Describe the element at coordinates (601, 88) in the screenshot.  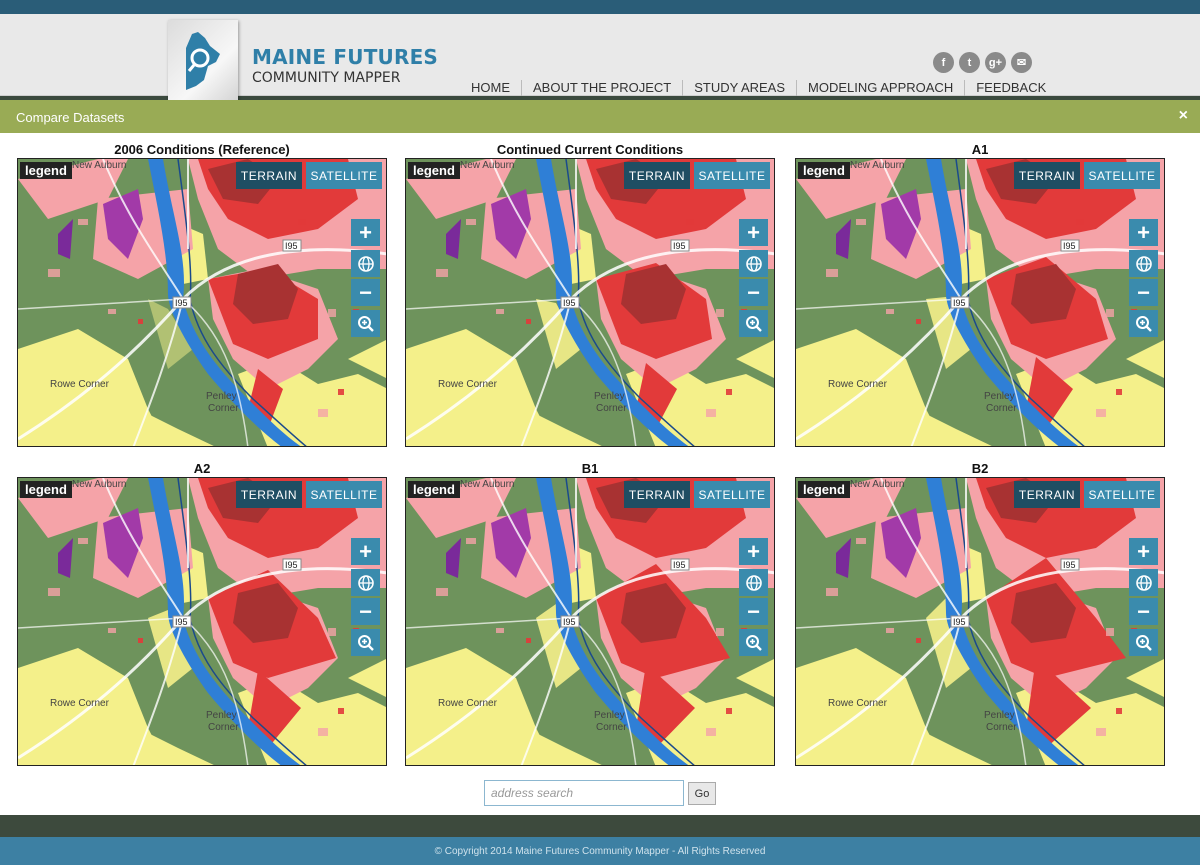
I see `nav-about: ABOUT THE PROJECT` at that location.